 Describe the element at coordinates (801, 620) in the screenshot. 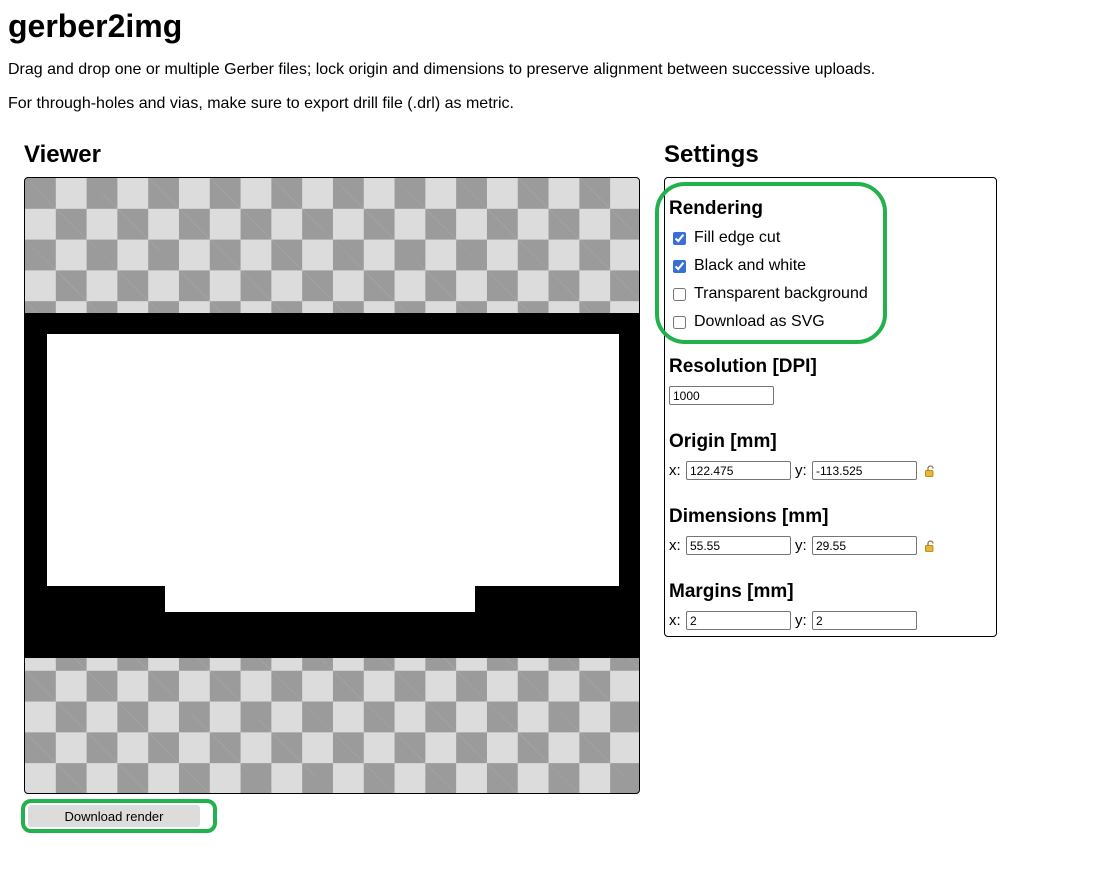

I see `margins-y-label: y:` at that location.